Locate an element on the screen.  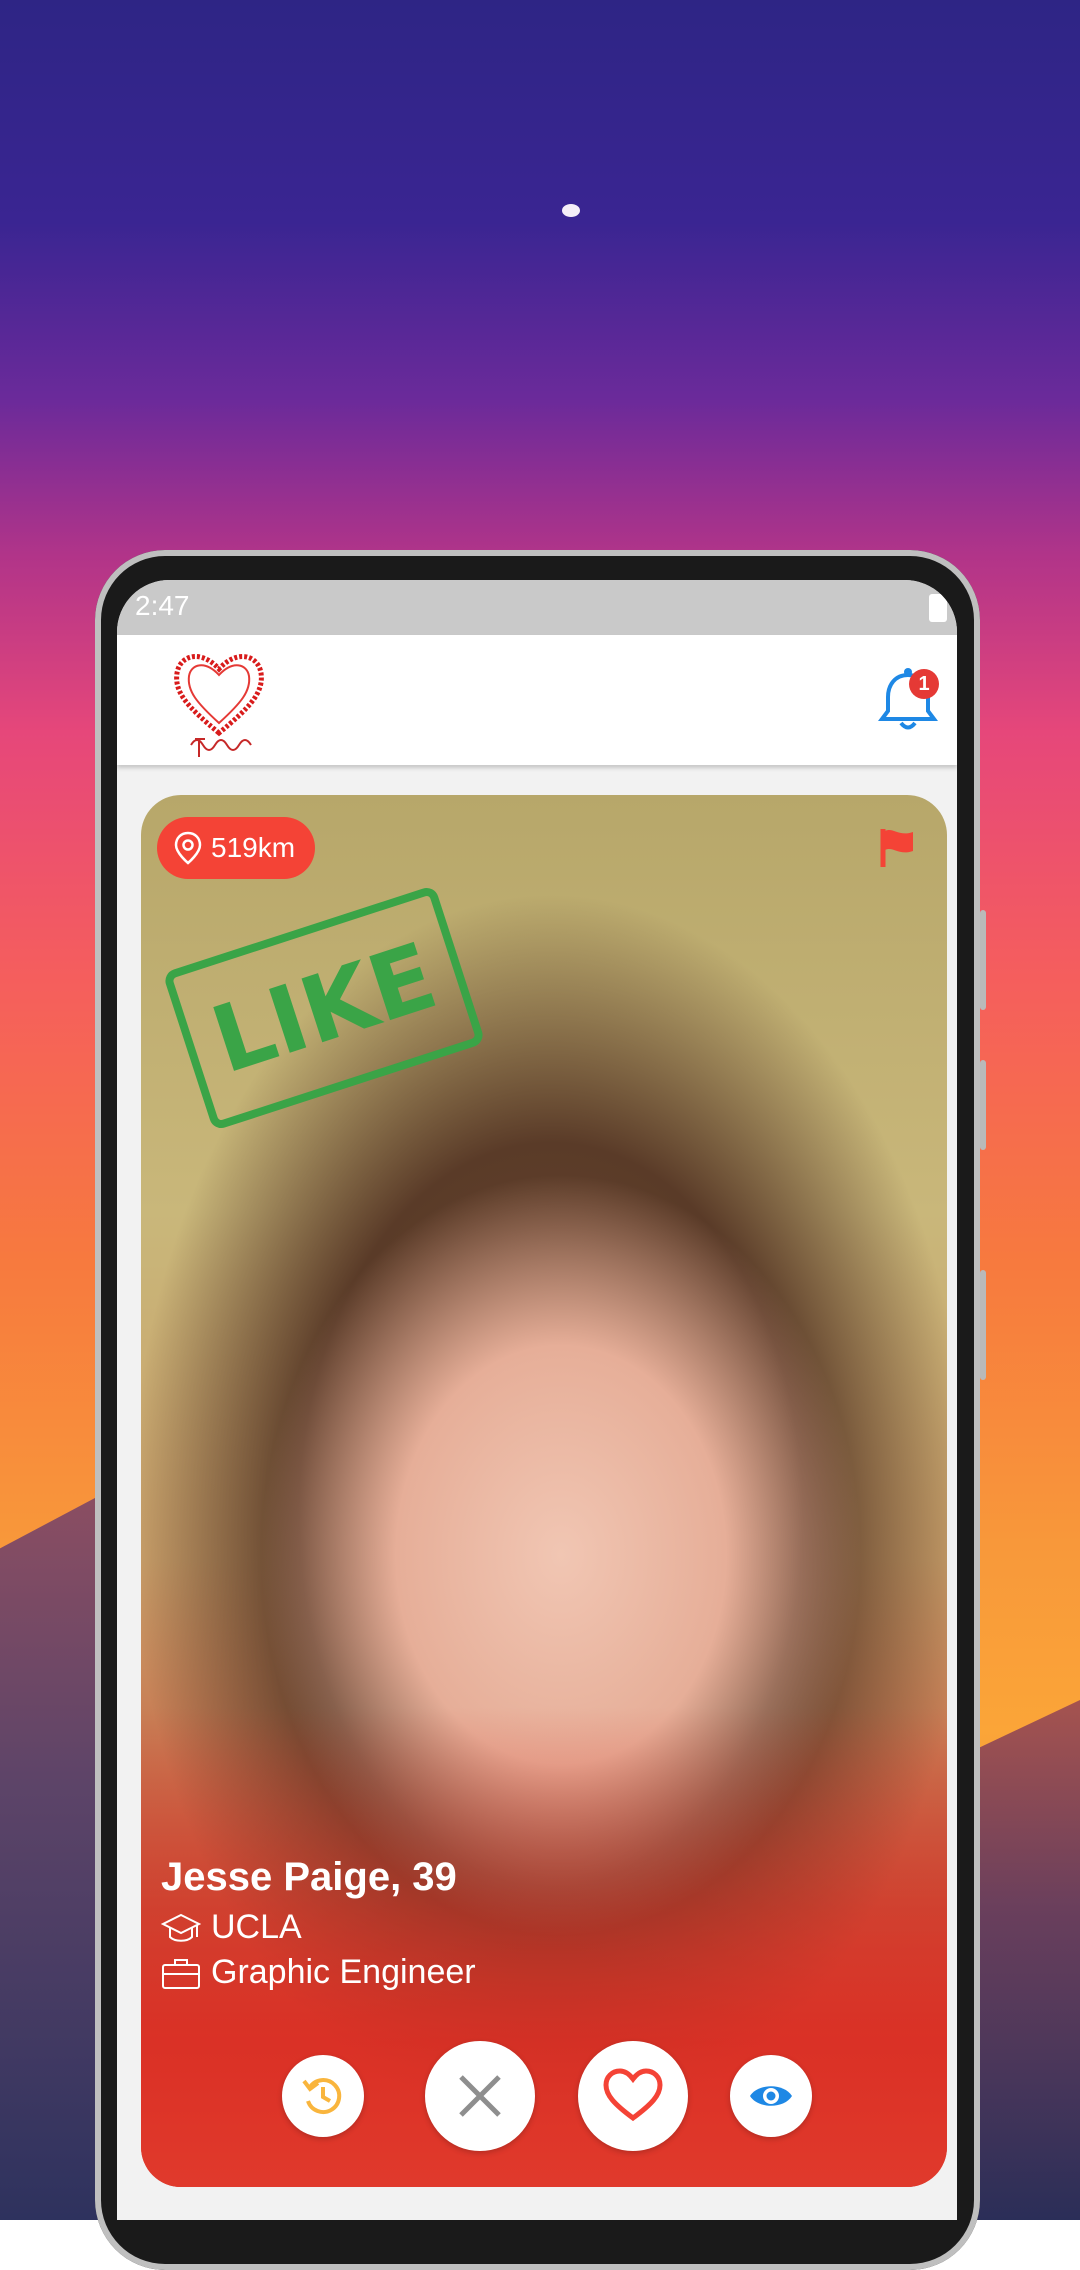
profile-info: Jesse Paige, 39 UCLA Graphic Engineer is located at coordinates (318, 1923).